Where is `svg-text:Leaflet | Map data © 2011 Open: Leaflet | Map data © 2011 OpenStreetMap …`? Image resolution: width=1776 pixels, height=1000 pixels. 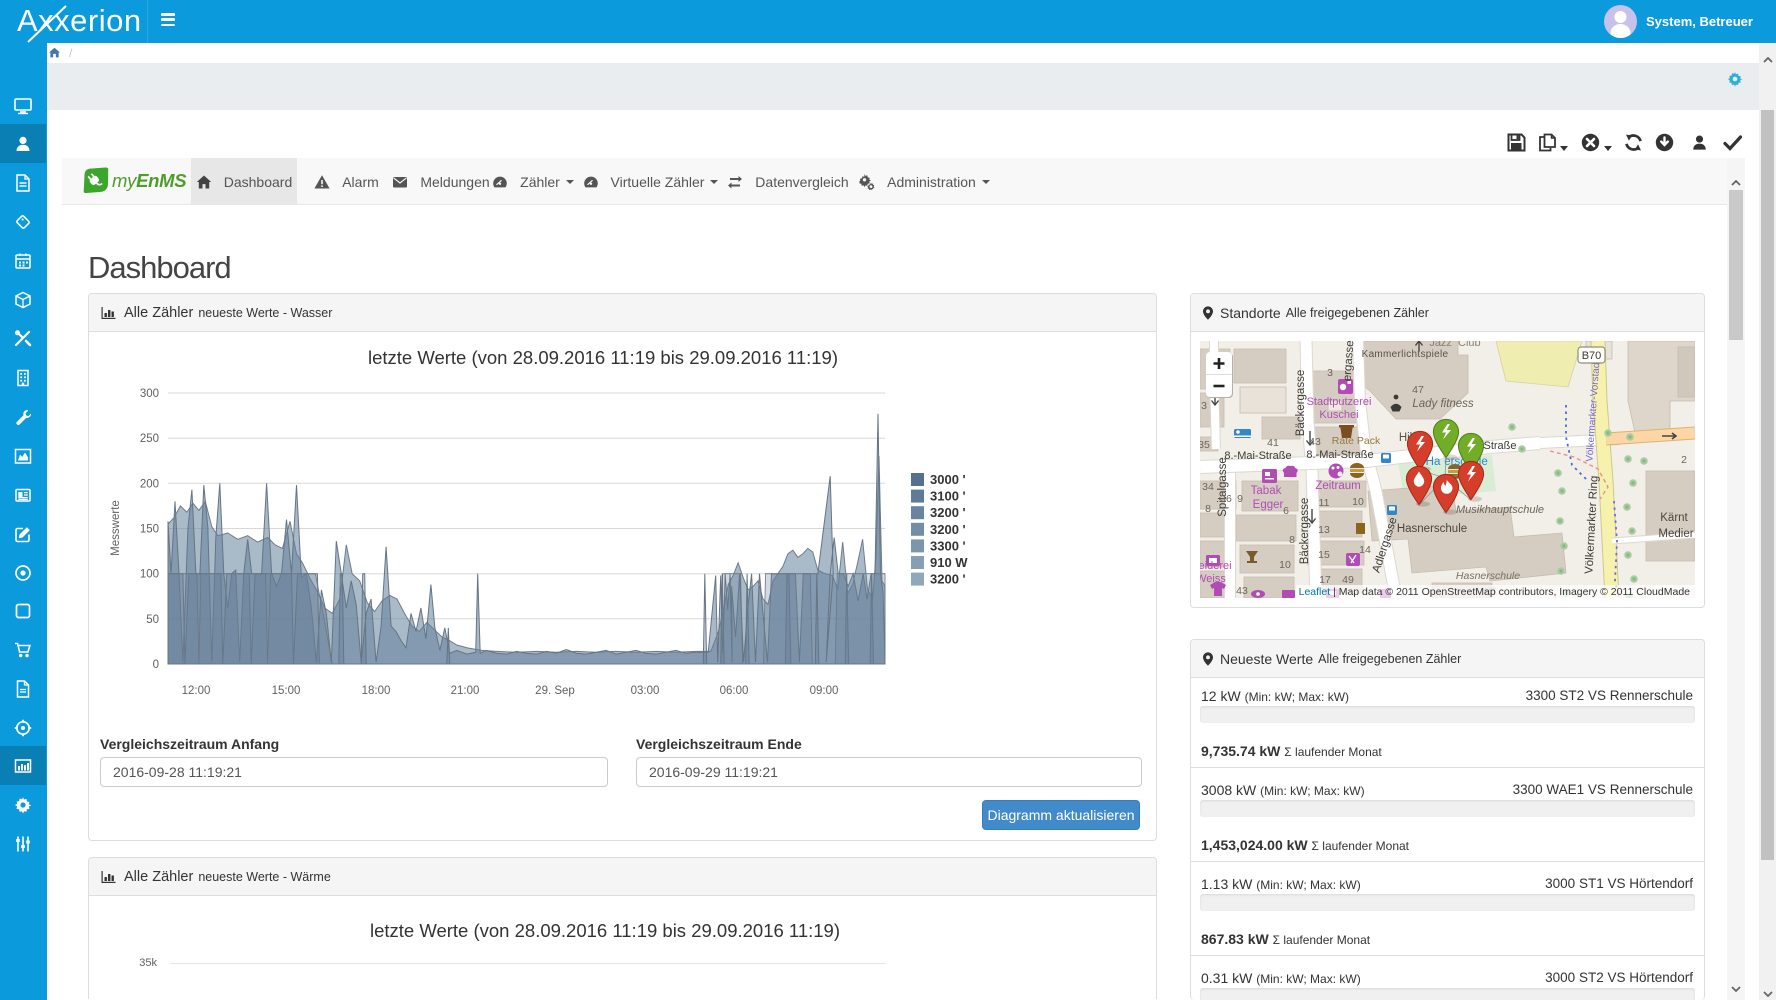
svg-text:Leaflet | Map data © 2011 Open: Leaflet | Map data © 2011 OpenStreetMap … is located at coordinates (1495, 592).